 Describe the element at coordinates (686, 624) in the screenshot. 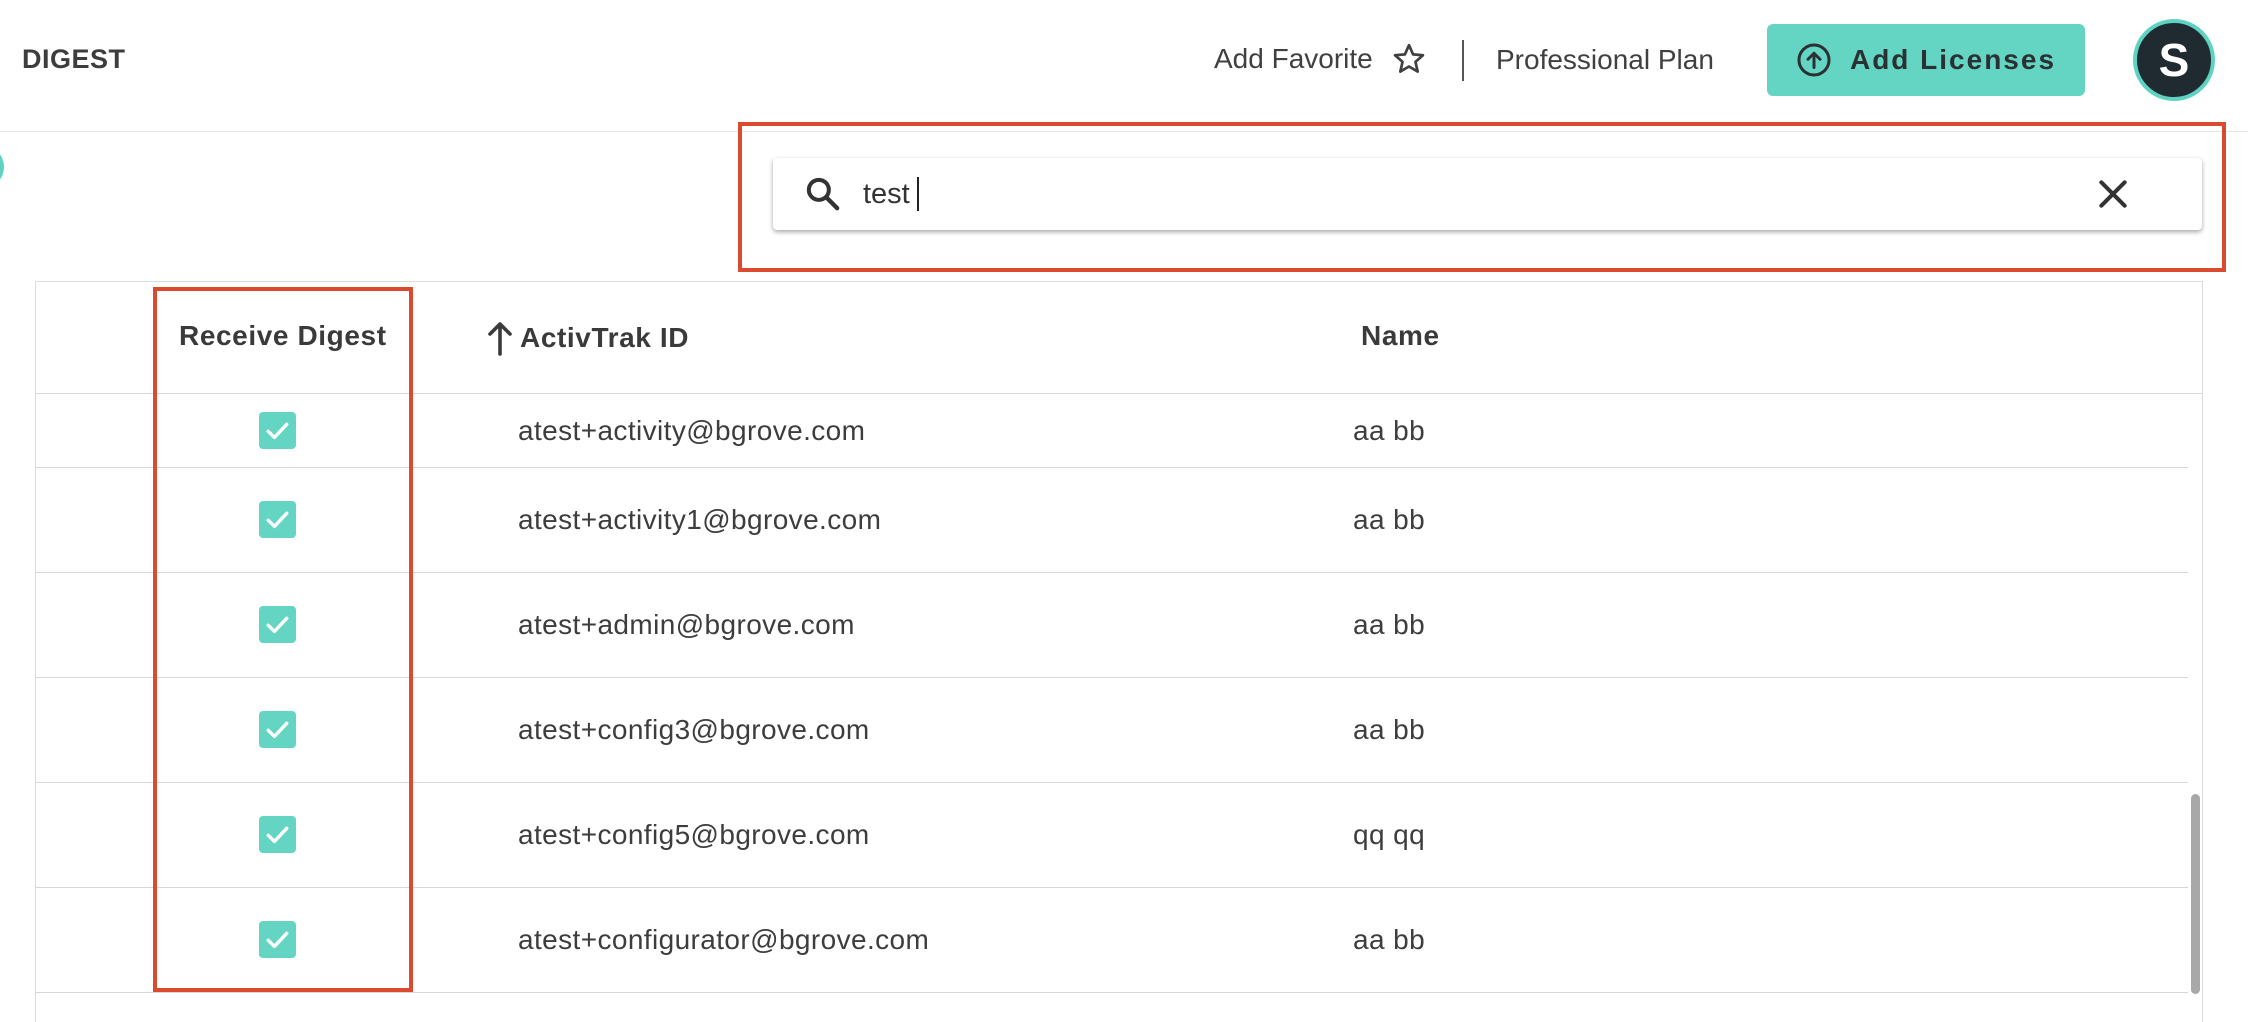

I see `cell-activtrak-id: atest+admin@bgrove.com` at that location.